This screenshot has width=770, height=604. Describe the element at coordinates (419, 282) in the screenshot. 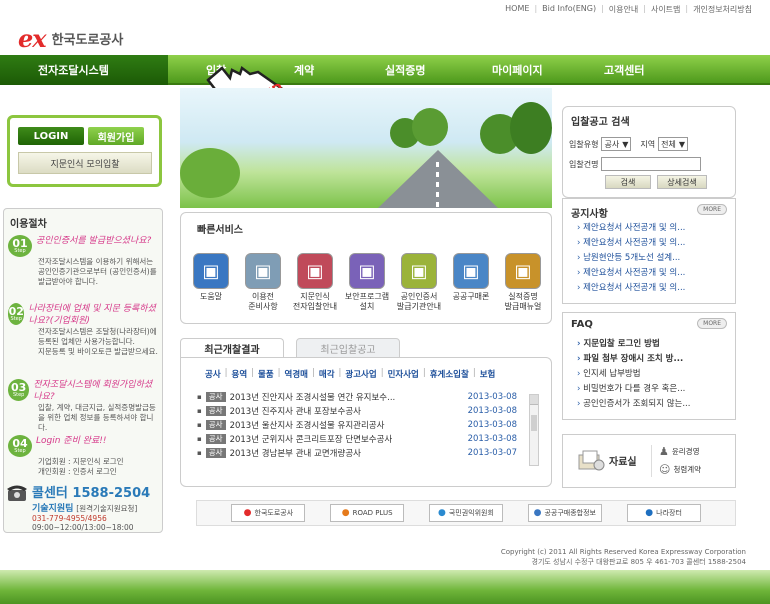

I see `quick-service-item: ▣ 공인인증서 발급기관안내` at that location.